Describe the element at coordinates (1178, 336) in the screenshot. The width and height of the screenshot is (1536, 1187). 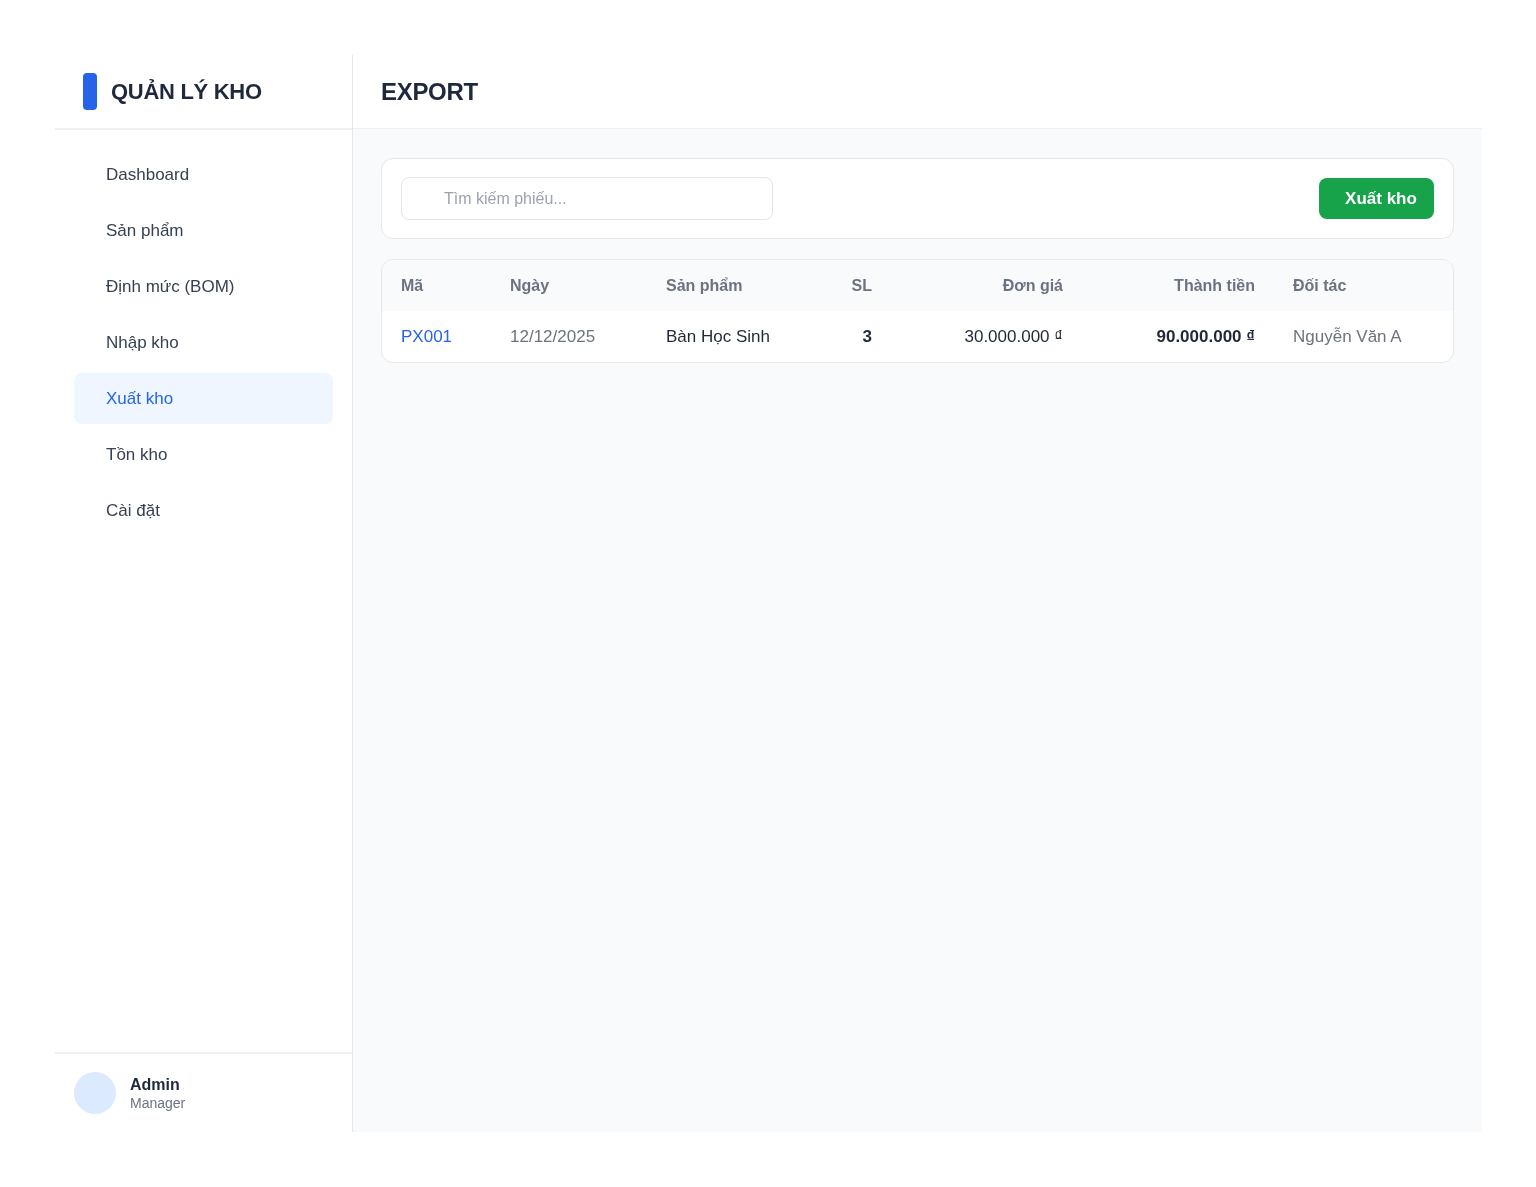
I see `table-cell: 90.000.000 ₫` at that location.